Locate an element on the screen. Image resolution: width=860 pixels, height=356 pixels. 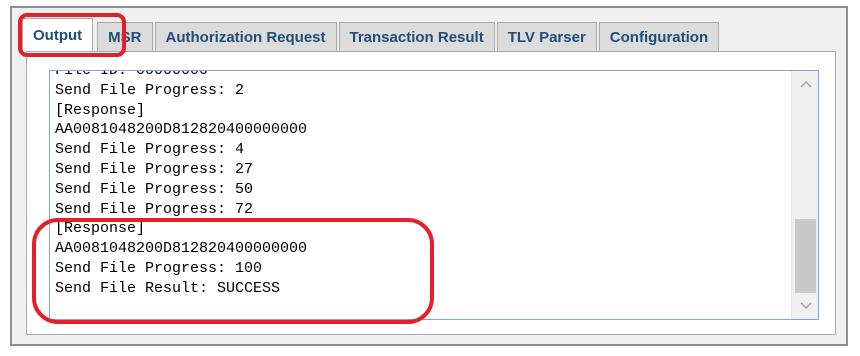
scrollbar-thumb is located at coordinates (805, 256).